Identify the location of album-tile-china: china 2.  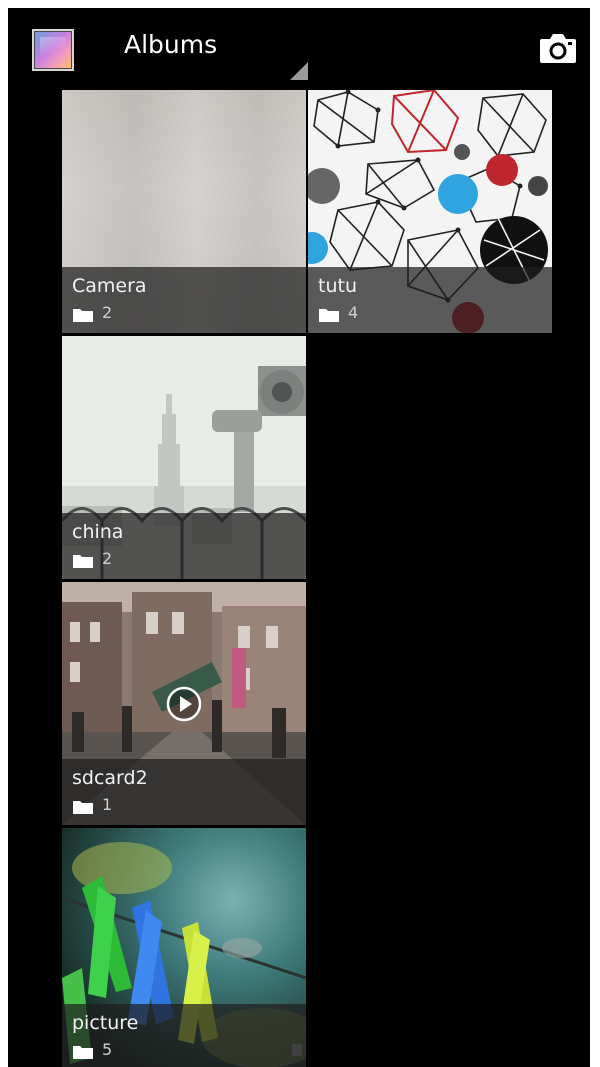
(184, 457).